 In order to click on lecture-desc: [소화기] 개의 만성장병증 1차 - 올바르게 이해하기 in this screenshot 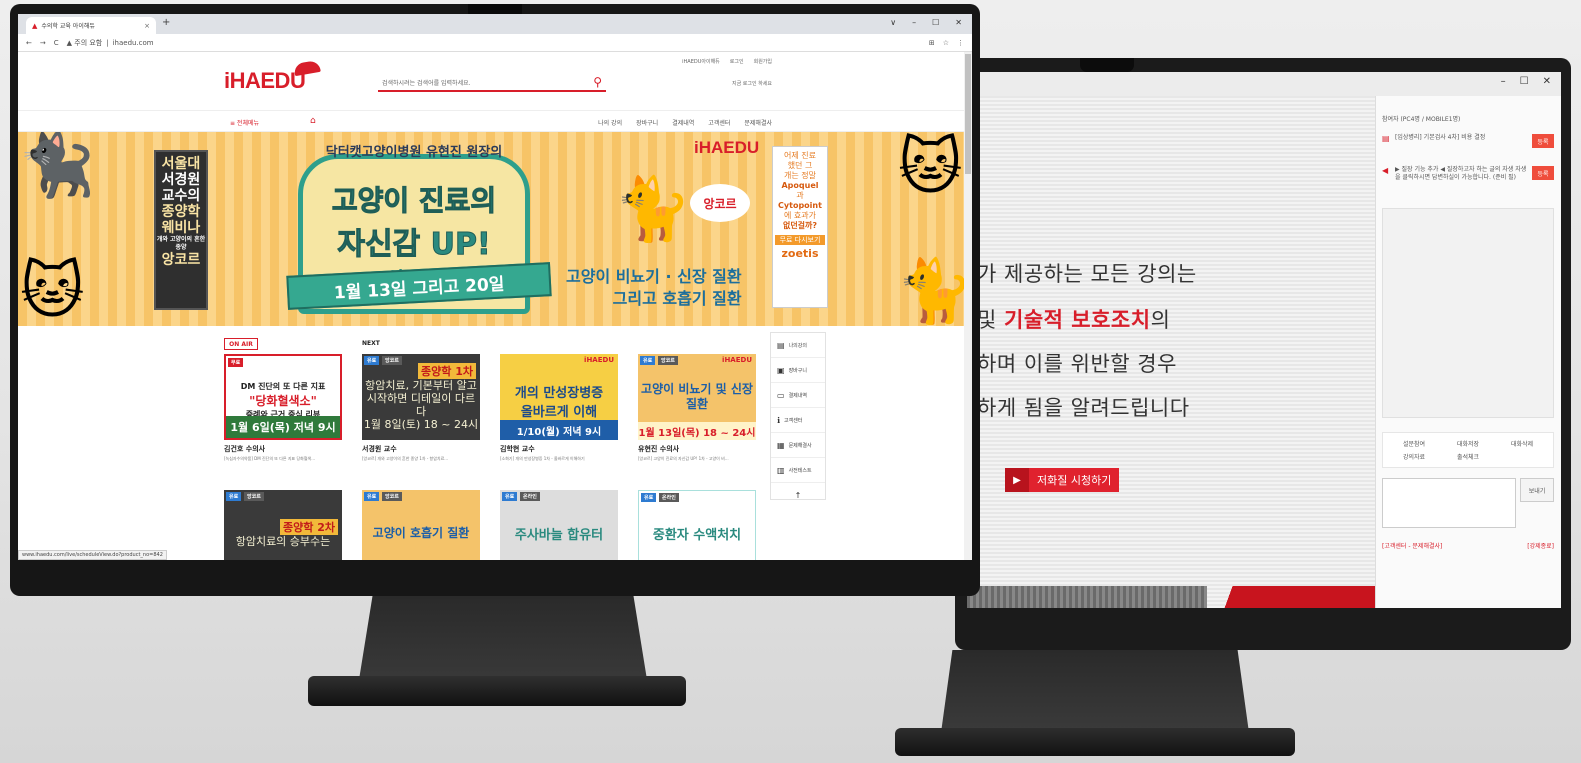, I will do `click(559, 459)`.